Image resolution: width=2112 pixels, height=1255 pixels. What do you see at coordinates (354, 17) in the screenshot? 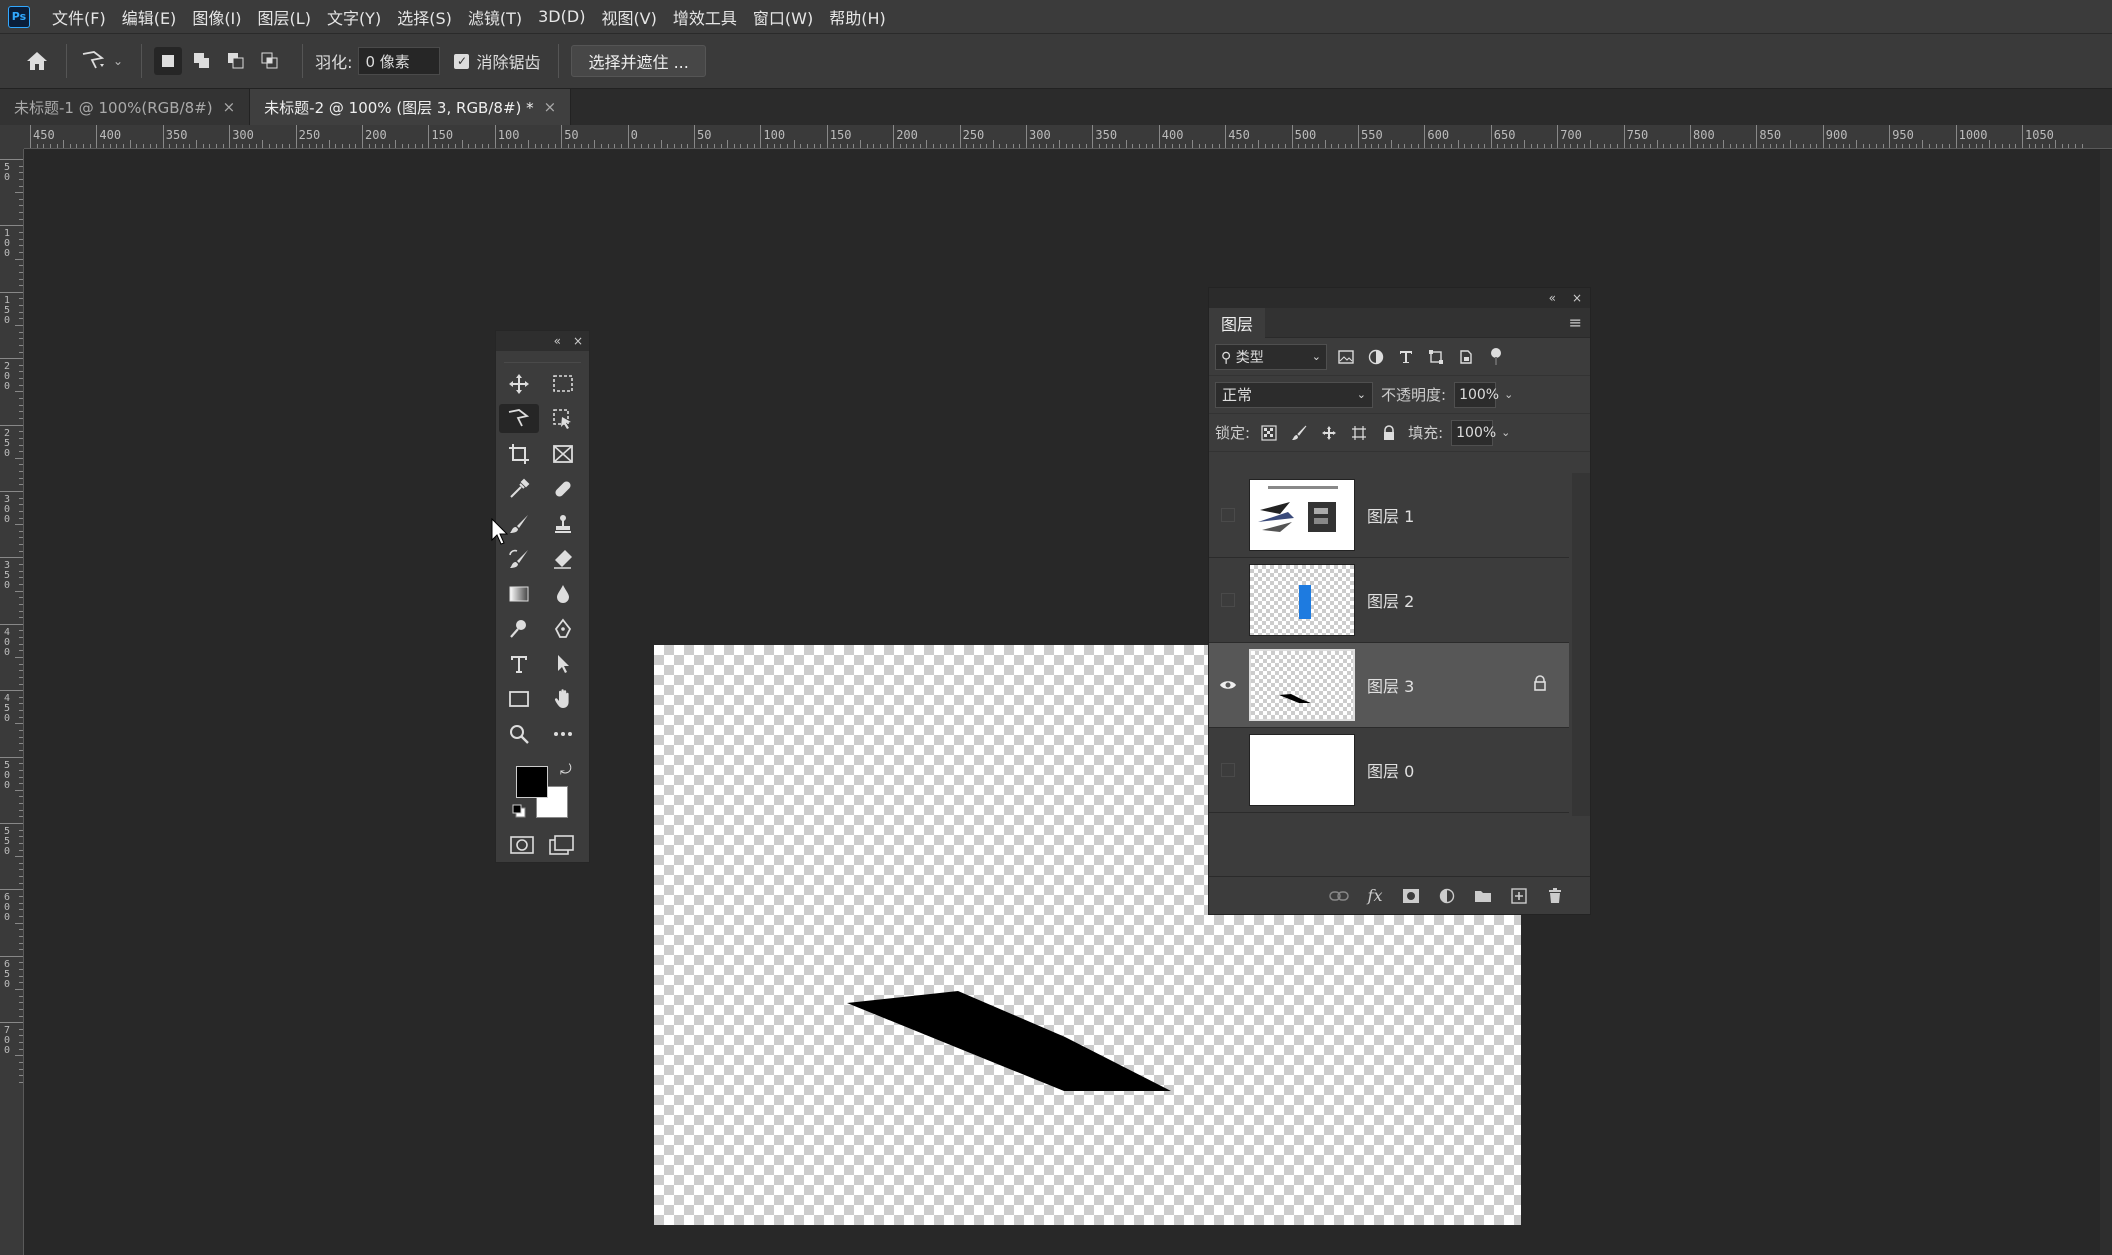
I see `menu-type: 文字(Y)` at bounding box center [354, 17].